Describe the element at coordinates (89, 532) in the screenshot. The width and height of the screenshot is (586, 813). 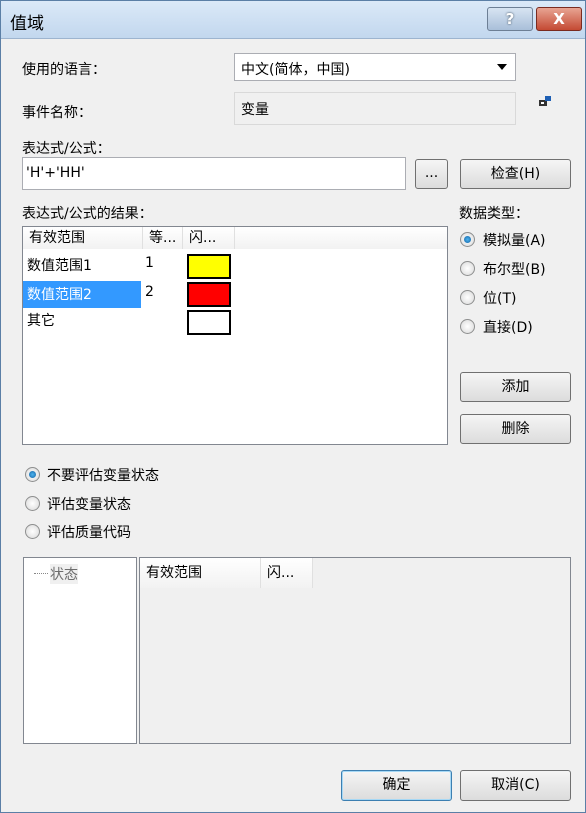
I see `eval-option-quality: 评估质量代码` at that location.